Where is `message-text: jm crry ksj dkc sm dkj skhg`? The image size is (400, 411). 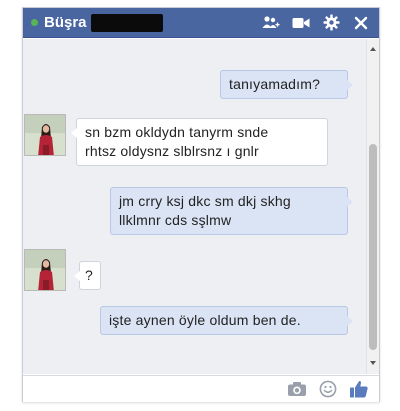 message-text: jm crry ksj dkc sm dkj skhg is located at coordinates (205, 201).